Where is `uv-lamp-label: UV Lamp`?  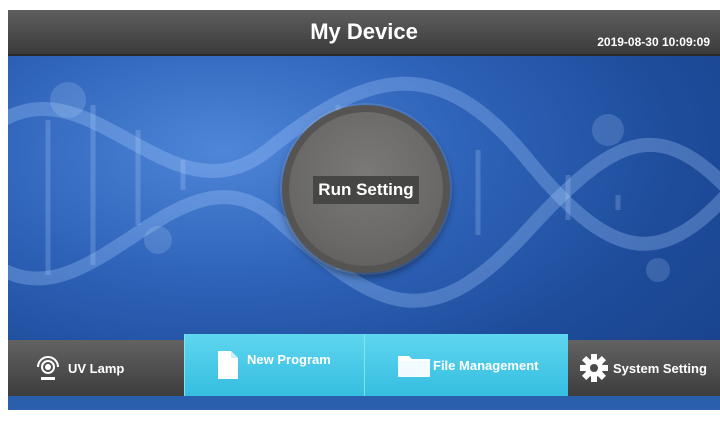
uv-lamp-label: UV Lamp is located at coordinates (96, 368).